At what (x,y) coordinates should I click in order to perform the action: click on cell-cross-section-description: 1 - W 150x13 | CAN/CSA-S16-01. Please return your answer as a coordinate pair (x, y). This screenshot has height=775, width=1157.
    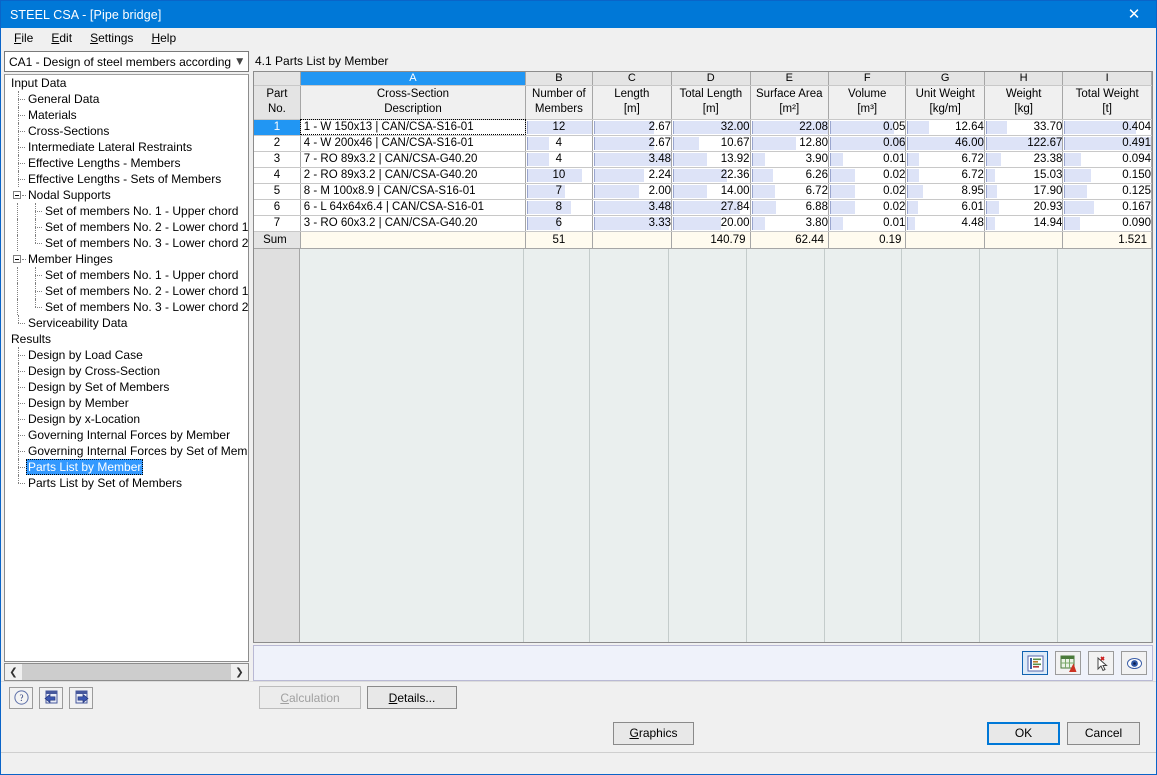
    Looking at the image, I should click on (413, 127).